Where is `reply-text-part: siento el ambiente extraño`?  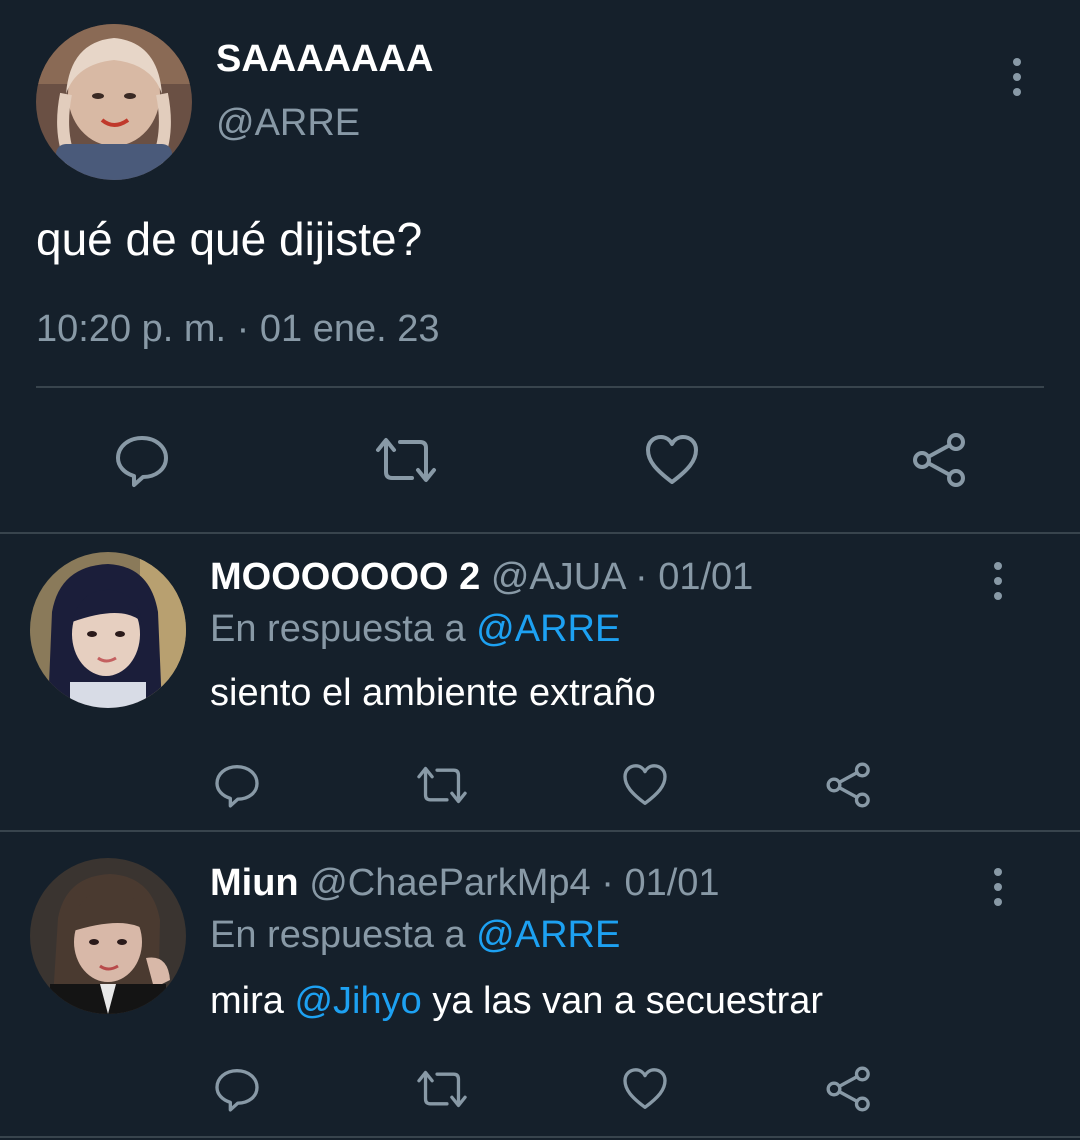
reply-text-part: siento el ambiente extraño is located at coordinates (433, 693).